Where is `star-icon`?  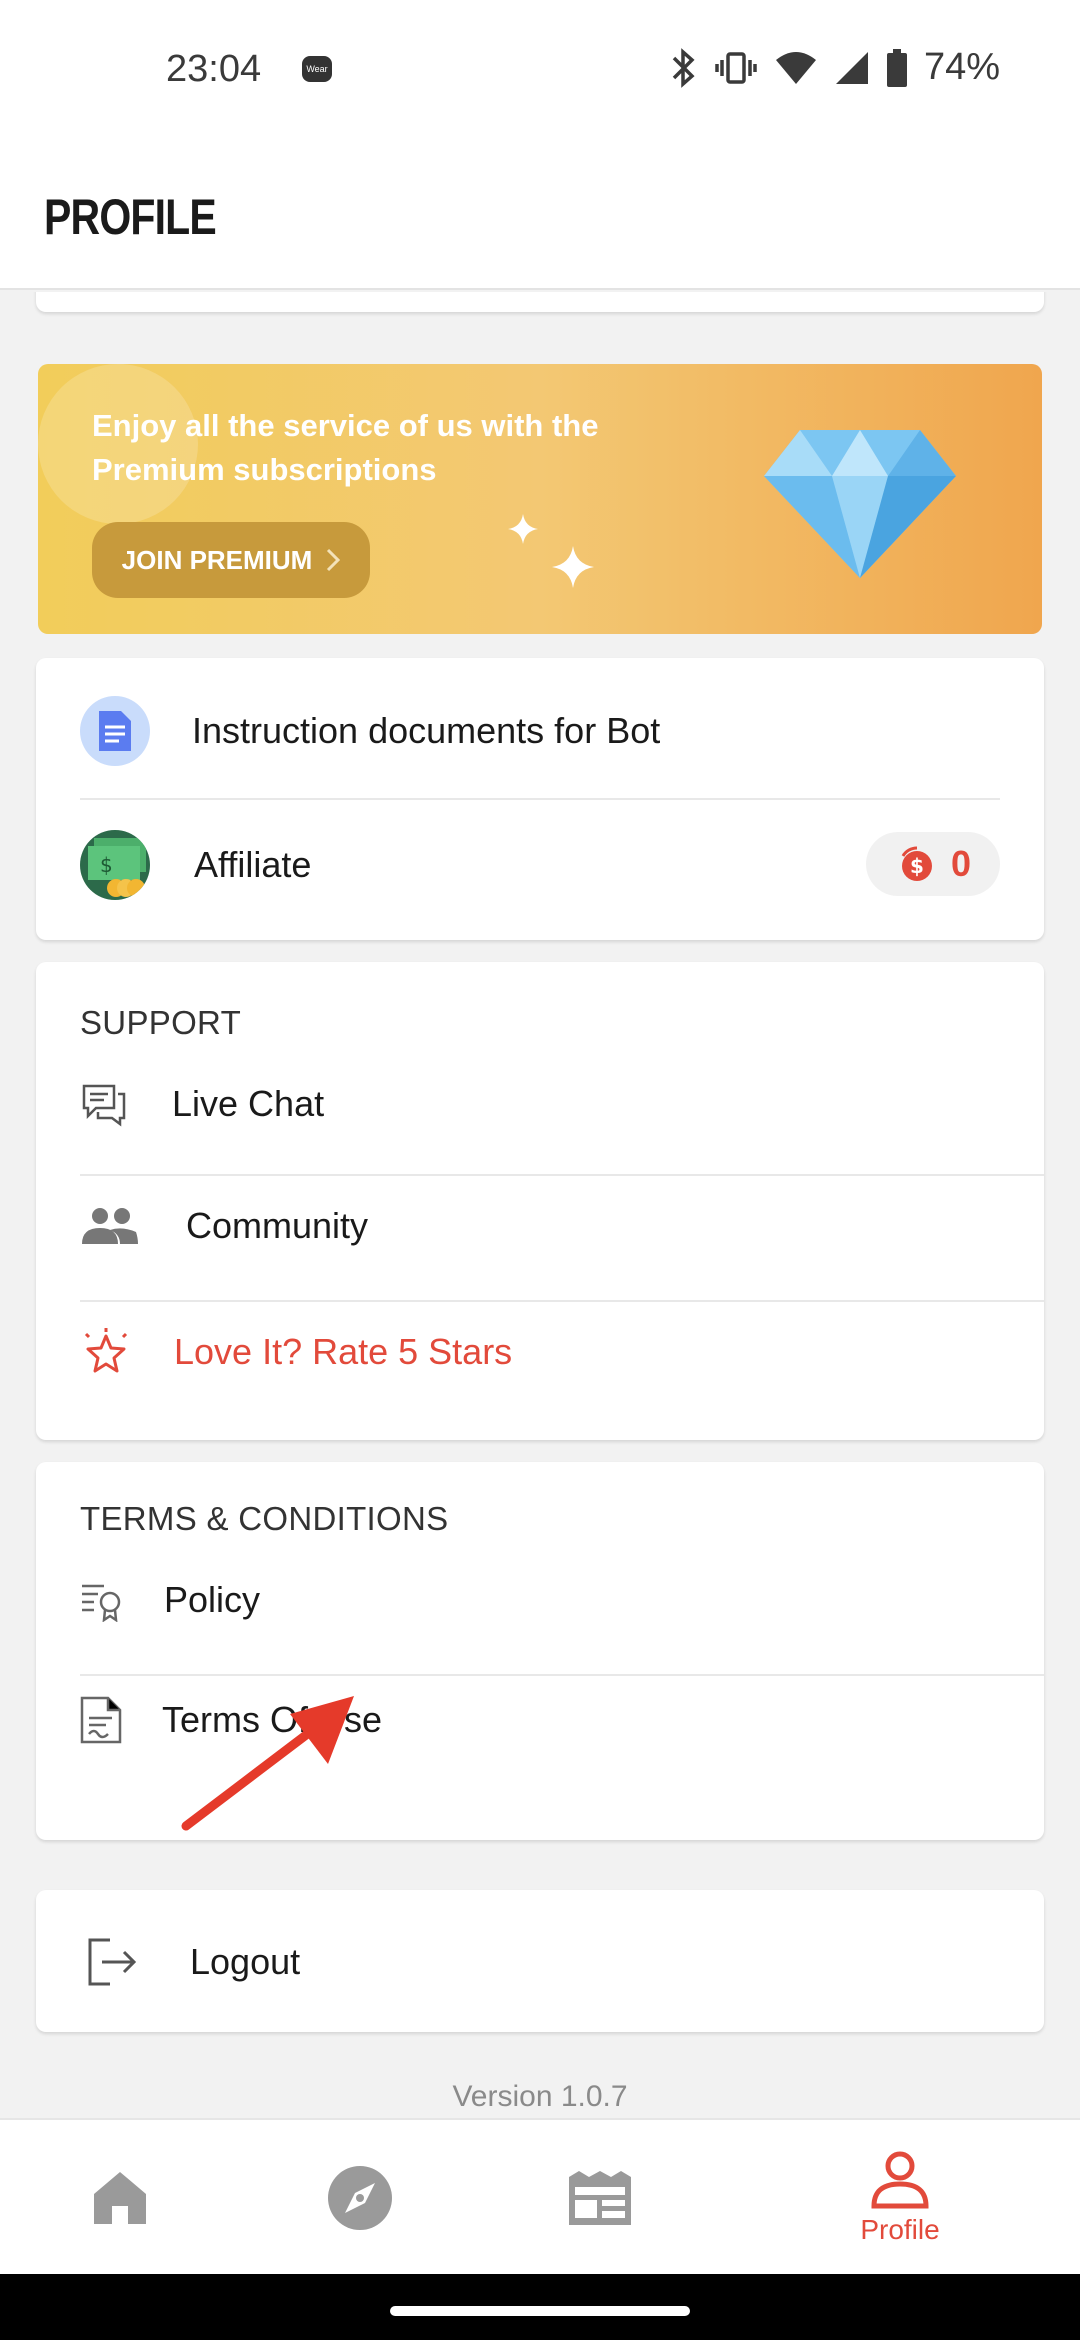 star-icon is located at coordinates (106, 1350).